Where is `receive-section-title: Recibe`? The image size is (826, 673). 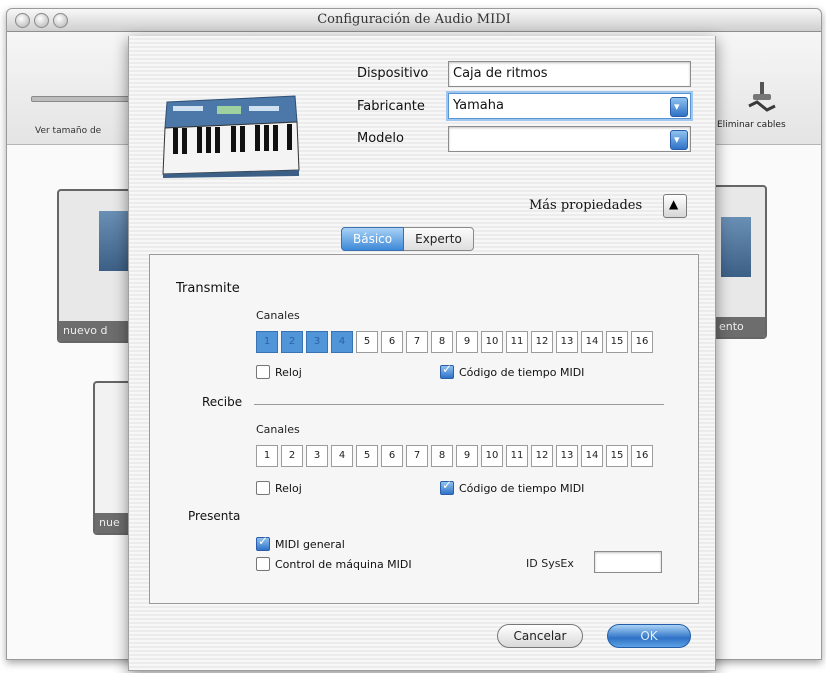
receive-section-title: Recibe is located at coordinates (222, 402).